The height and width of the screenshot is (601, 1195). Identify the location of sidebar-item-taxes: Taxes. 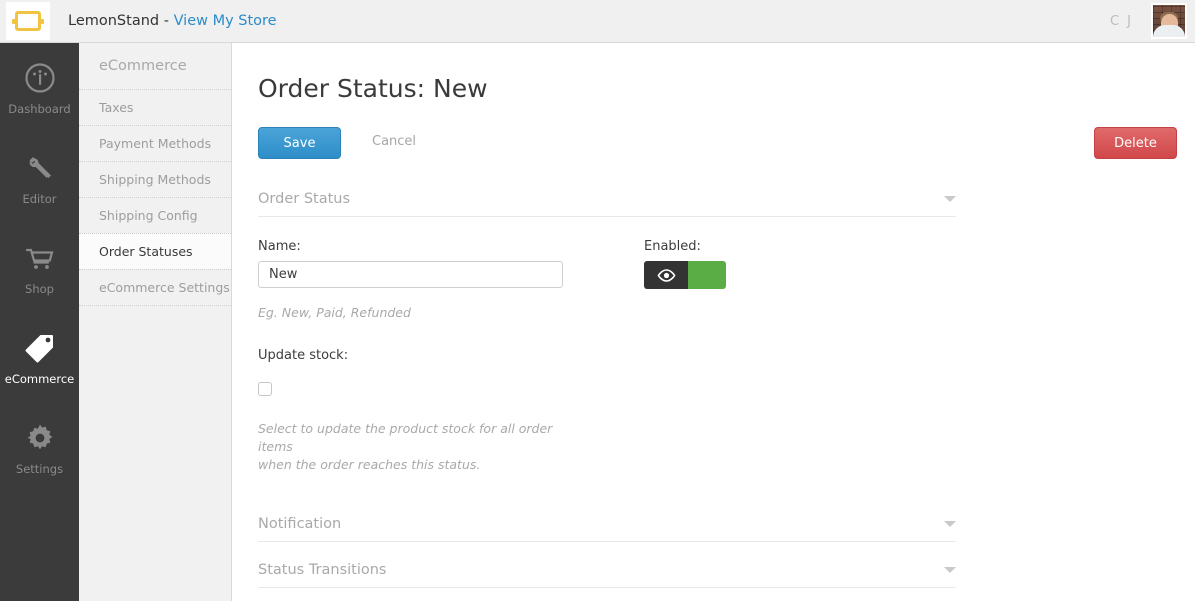
(155, 107).